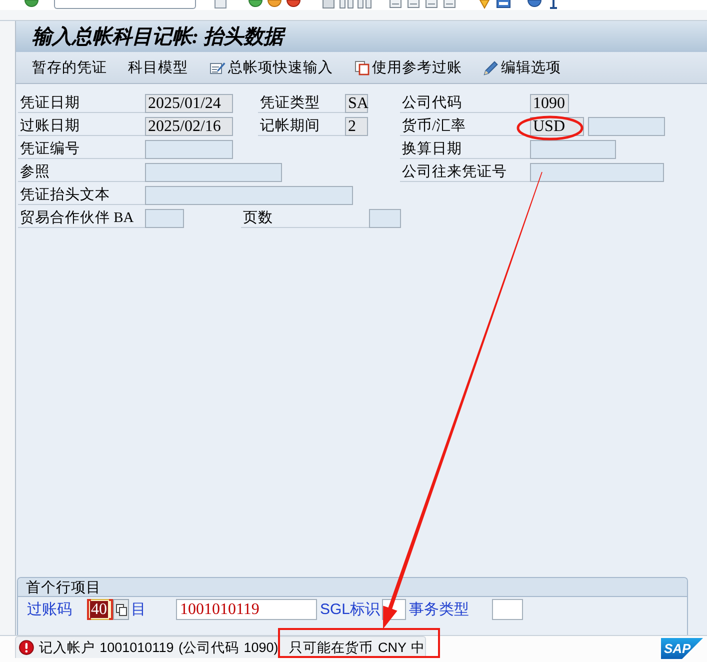  What do you see at coordinates (362, 68) in the screenshot?
I see `pages-icon` at bounding box center [362, 68].